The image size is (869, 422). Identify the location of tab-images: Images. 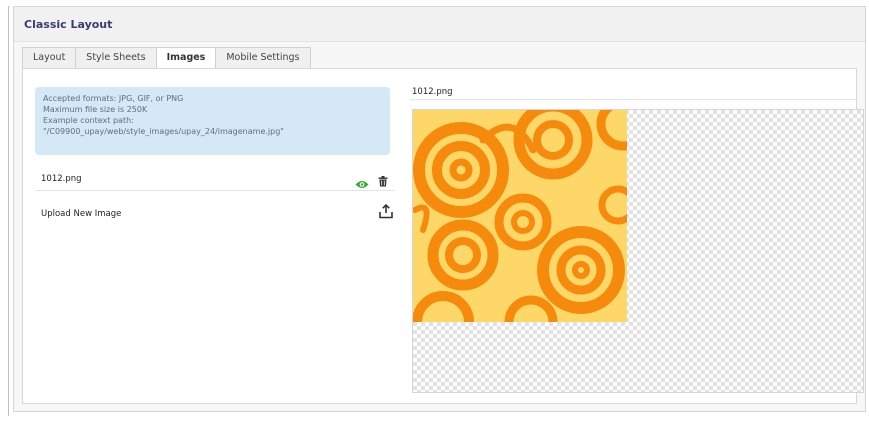
(186, 58).